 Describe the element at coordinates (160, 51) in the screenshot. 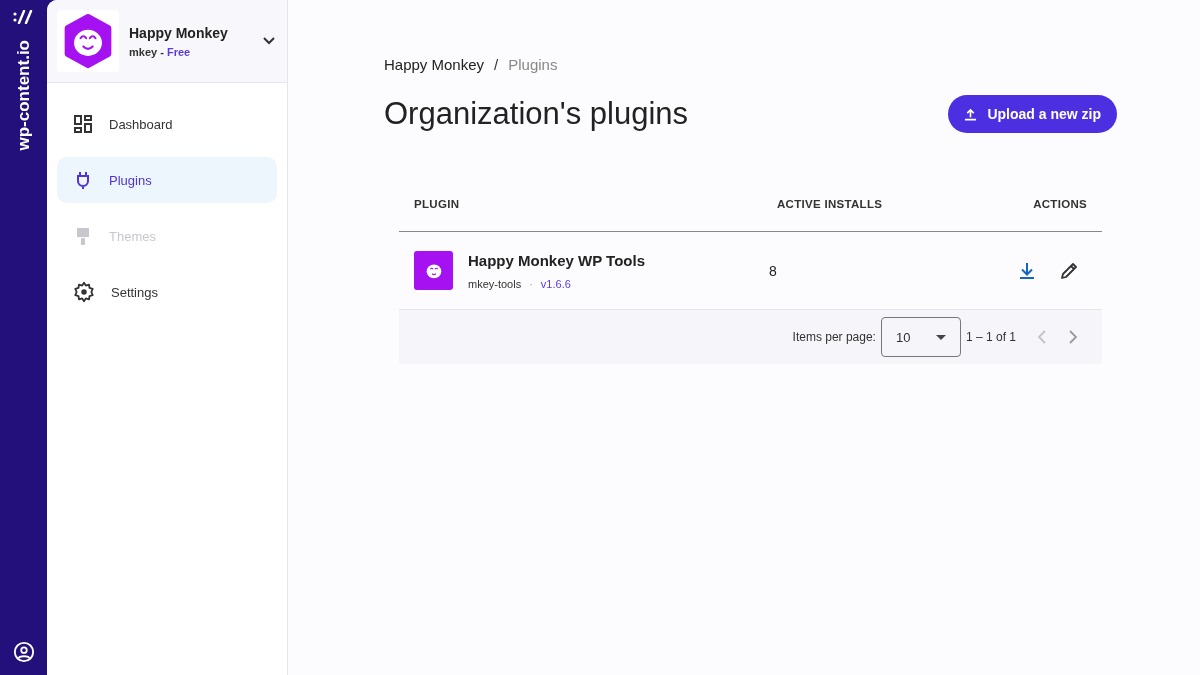

I see `organization-plan: mkey - Free` at that location.